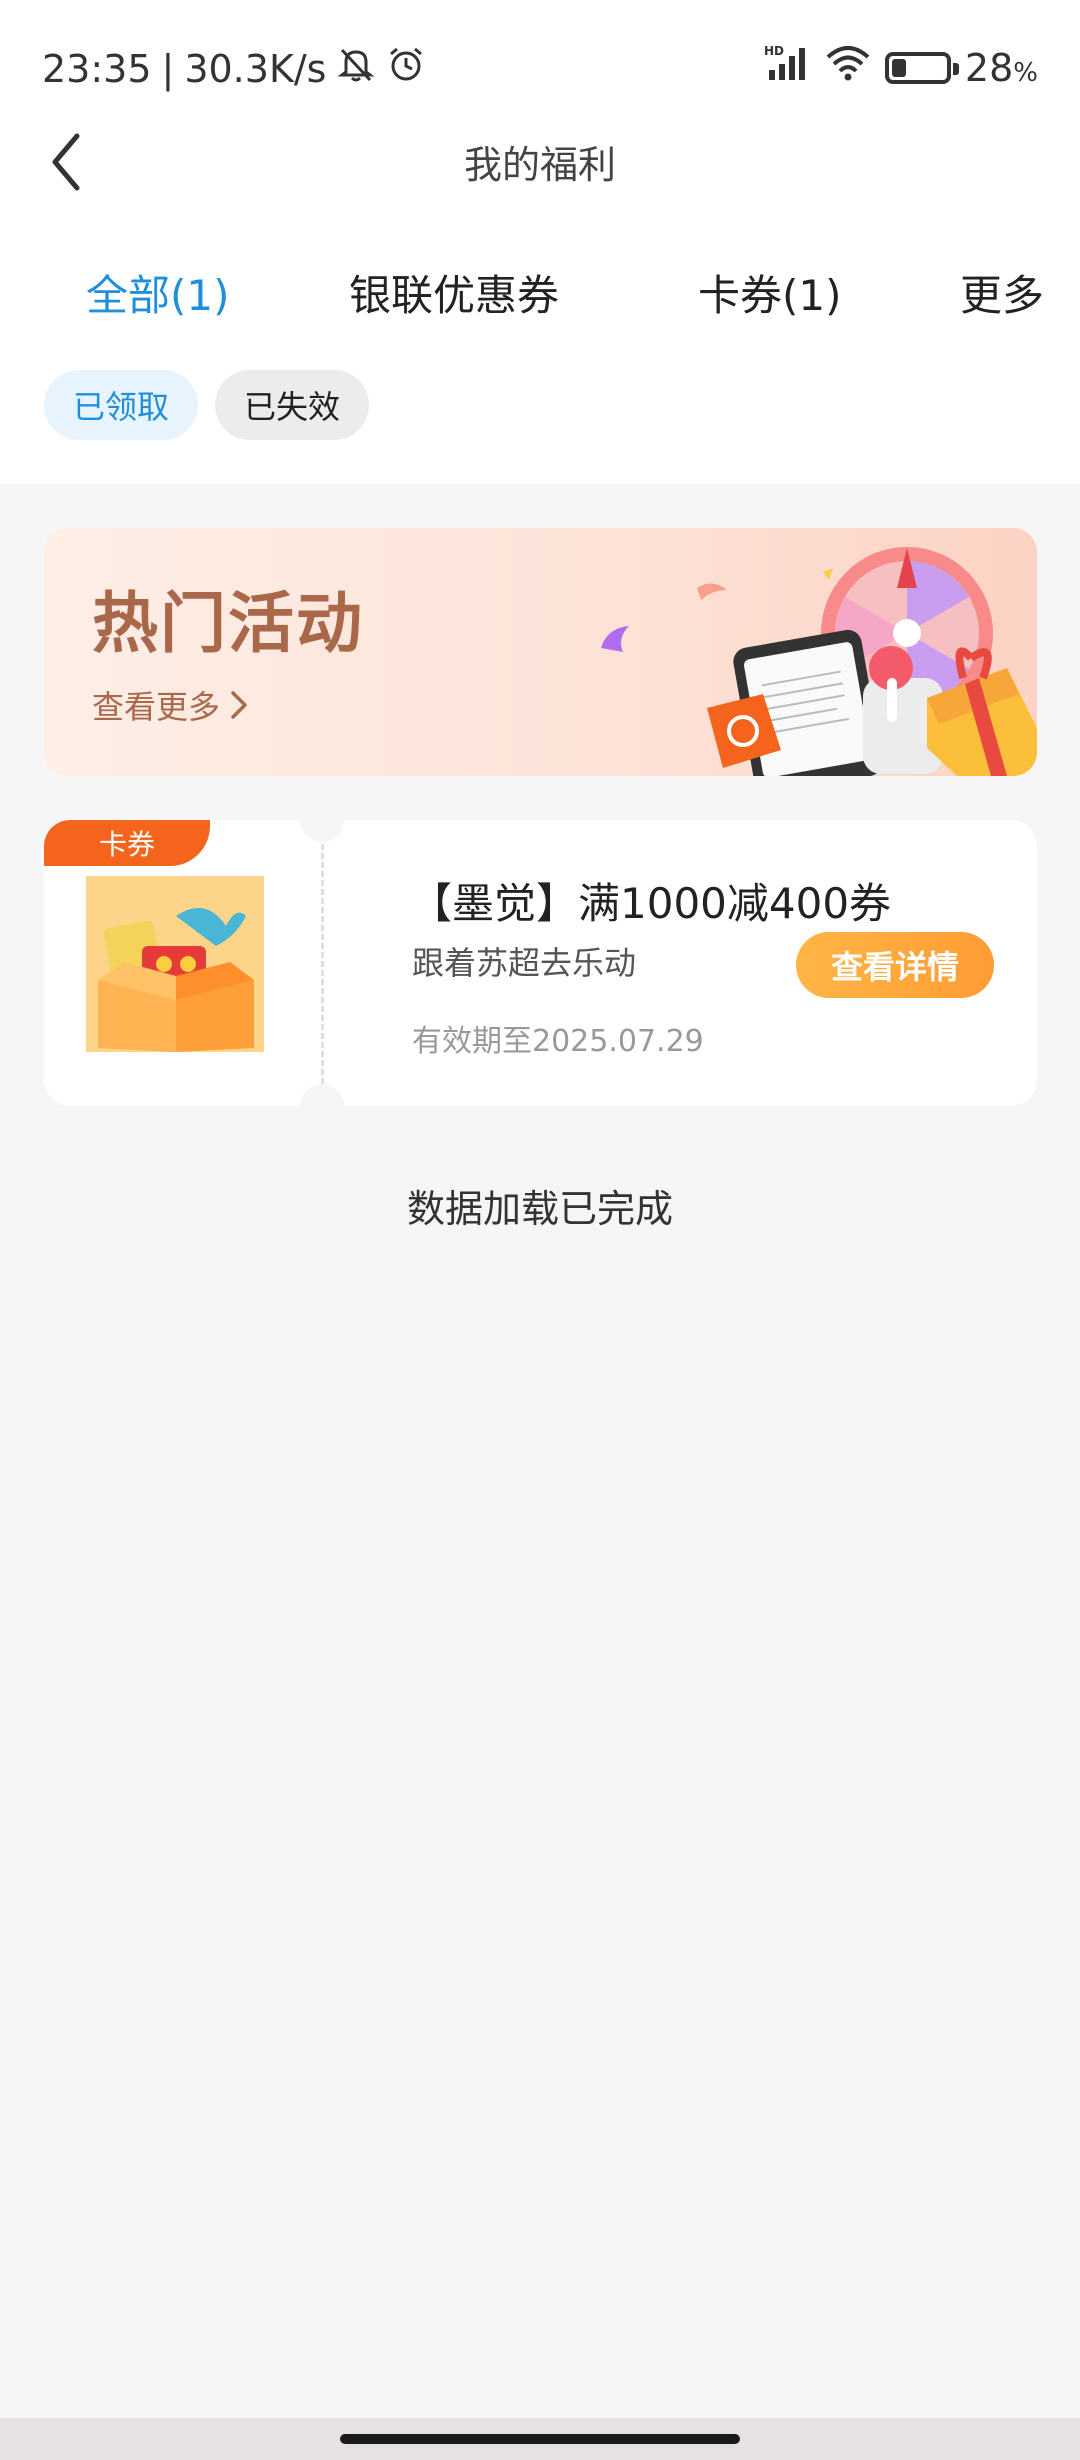 The image size is (1080, 2460). What do you see at coordinates (1025, 72) in the screenshot?
I see `battery-percent-sign: %` at bounding box center [1025, 72].